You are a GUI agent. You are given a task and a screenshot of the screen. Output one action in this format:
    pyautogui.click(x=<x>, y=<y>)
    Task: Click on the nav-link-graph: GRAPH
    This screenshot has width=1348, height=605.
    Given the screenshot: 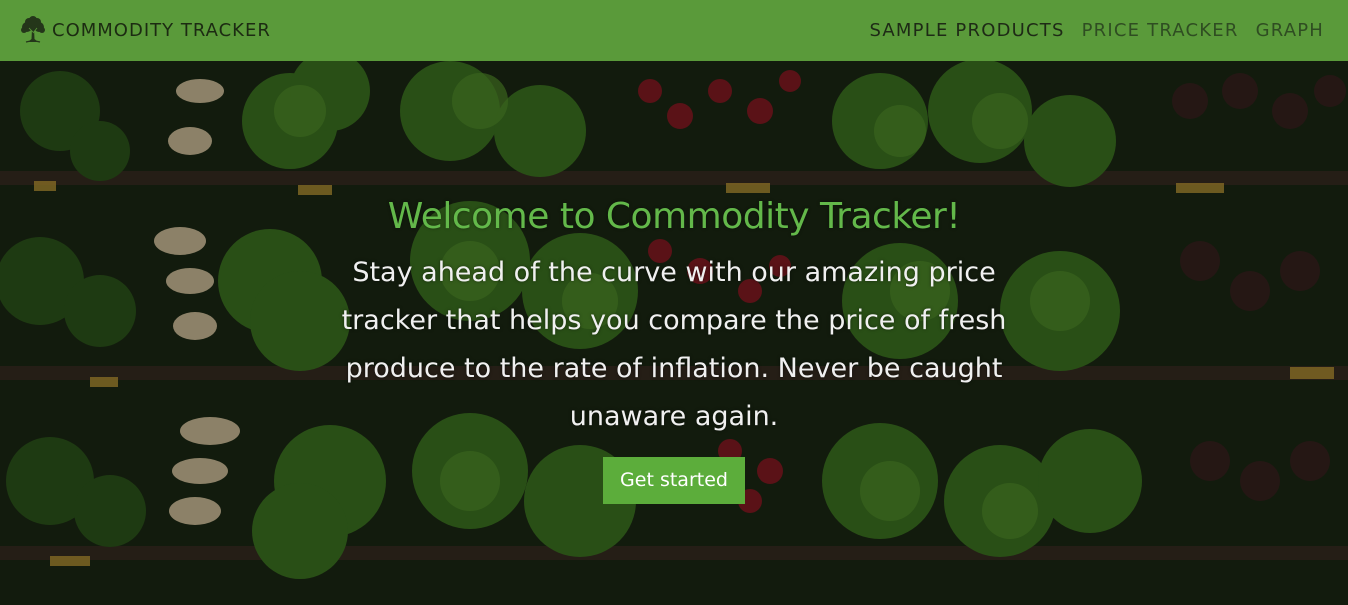 What is the action you would take?
    pyautogui.click(x=1290, y=31)
    